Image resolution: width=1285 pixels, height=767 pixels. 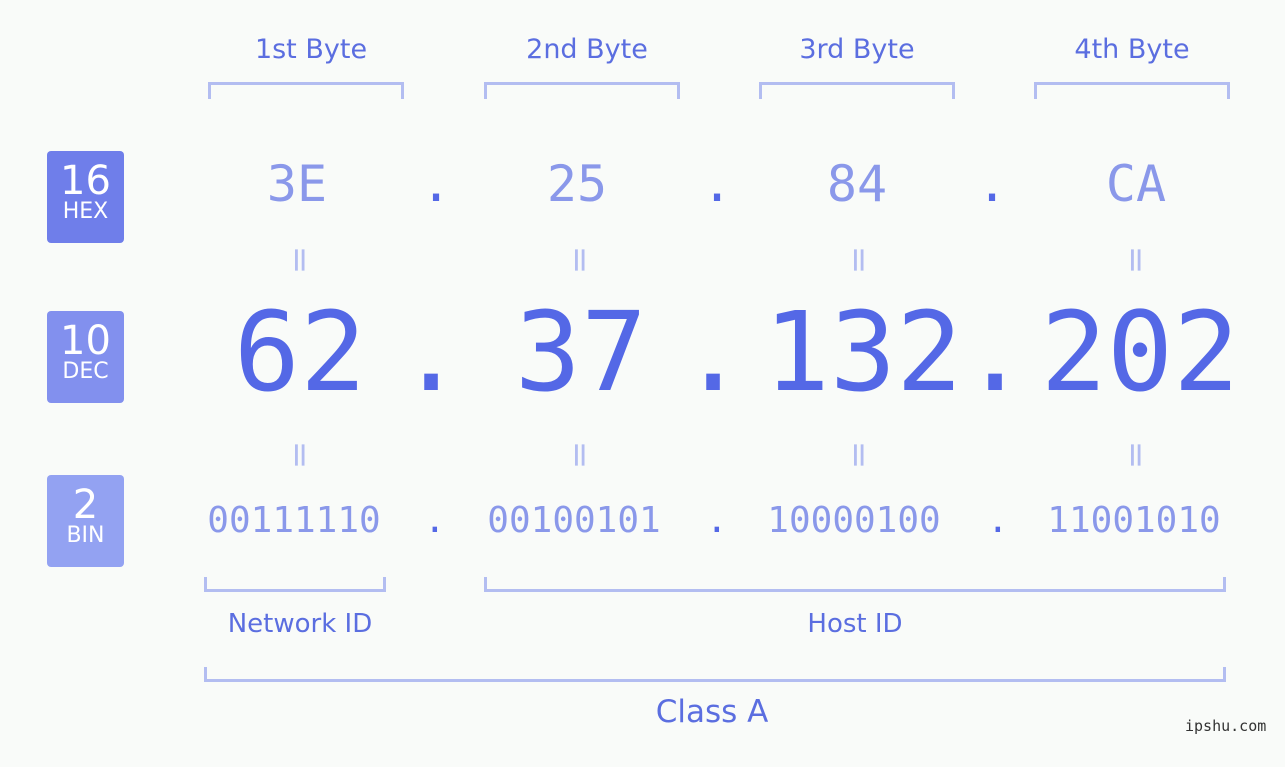 What do you see at coordinates (1132, 49) in the screenshot?
I see `byte-label-4: 4th Byte` at bounding box center [1132, 49].